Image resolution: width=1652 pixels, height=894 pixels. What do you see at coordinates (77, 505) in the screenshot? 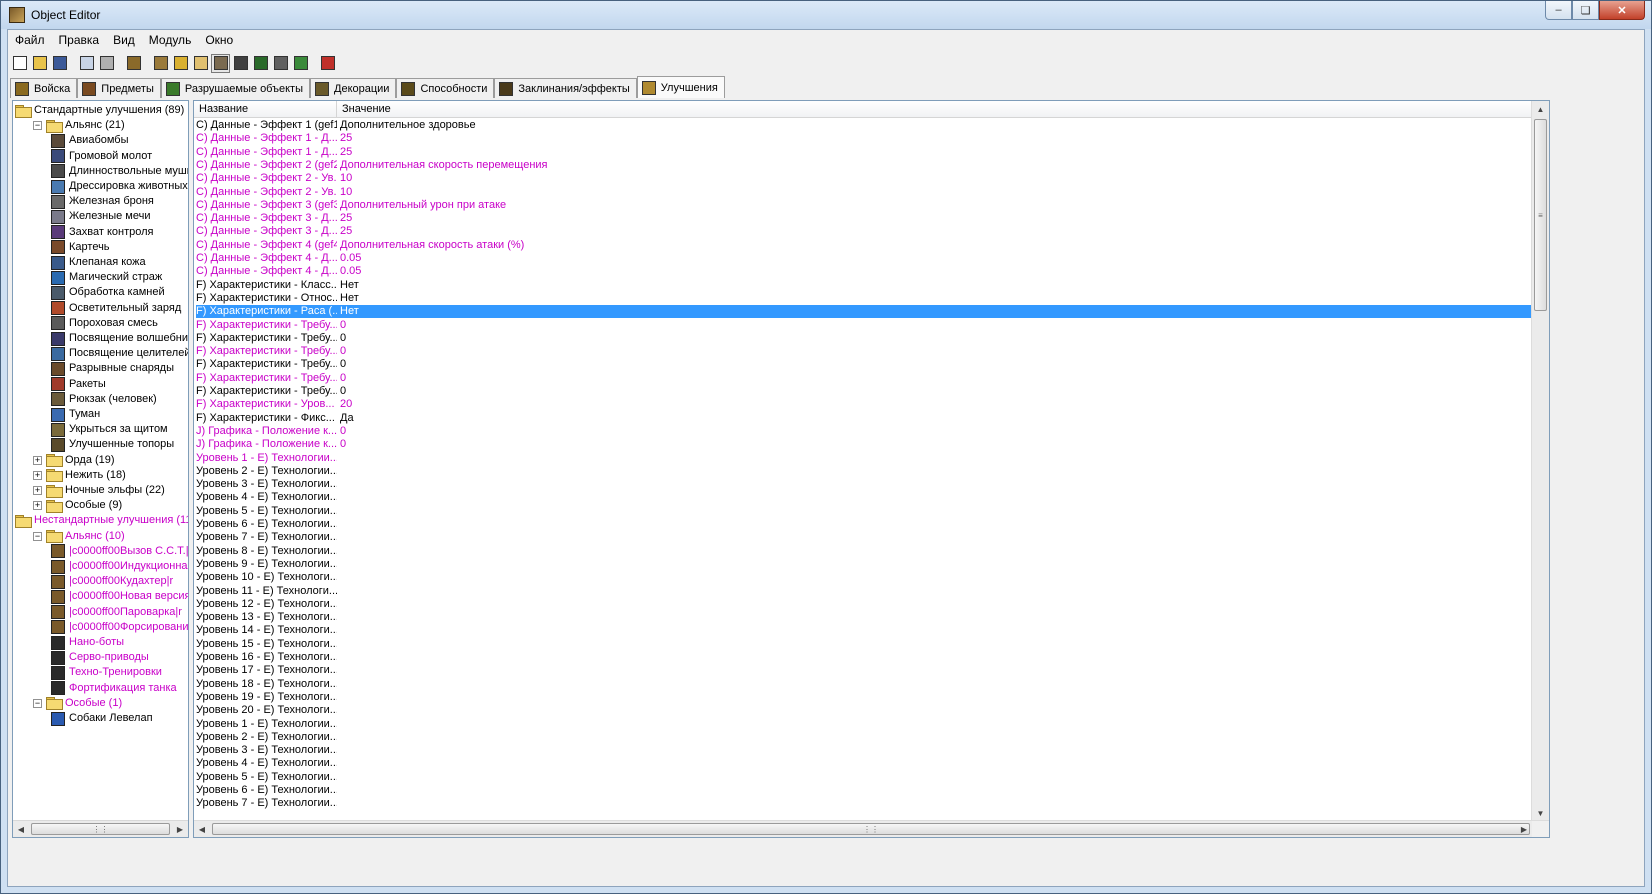
I see `tree-folder: + Особые (9)` at bounding box center [77, 505].